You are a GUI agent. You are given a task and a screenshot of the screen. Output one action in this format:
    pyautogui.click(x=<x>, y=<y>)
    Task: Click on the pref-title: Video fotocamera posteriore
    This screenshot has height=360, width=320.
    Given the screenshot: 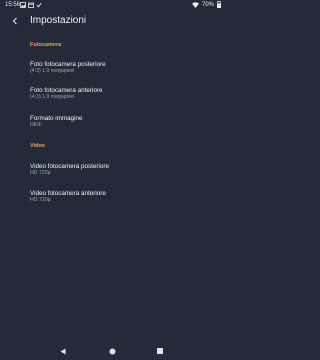 What is the action you would take?
    pyautogui.click(x=69, y=166)
    